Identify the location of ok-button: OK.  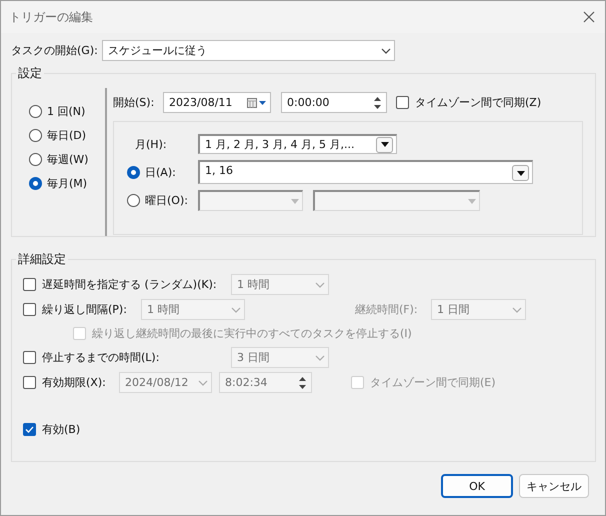
(477, 486).